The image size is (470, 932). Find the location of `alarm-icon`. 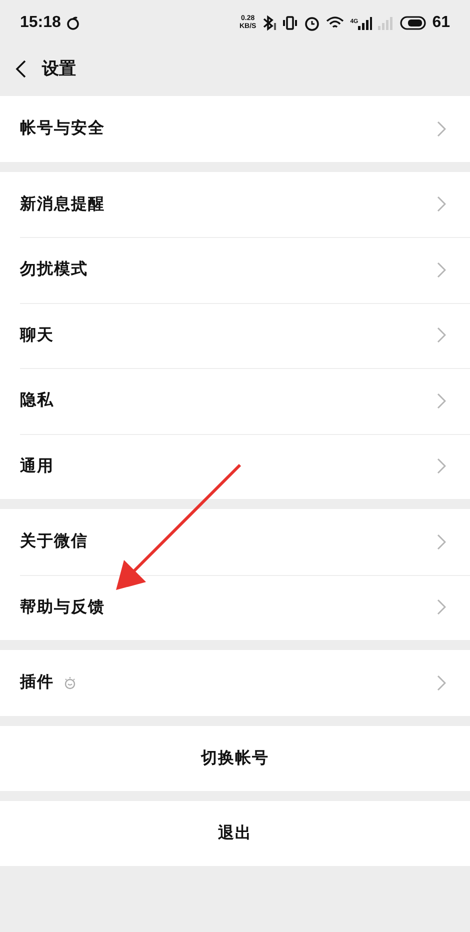

alarm-icon is located at coordinates (312, 22).